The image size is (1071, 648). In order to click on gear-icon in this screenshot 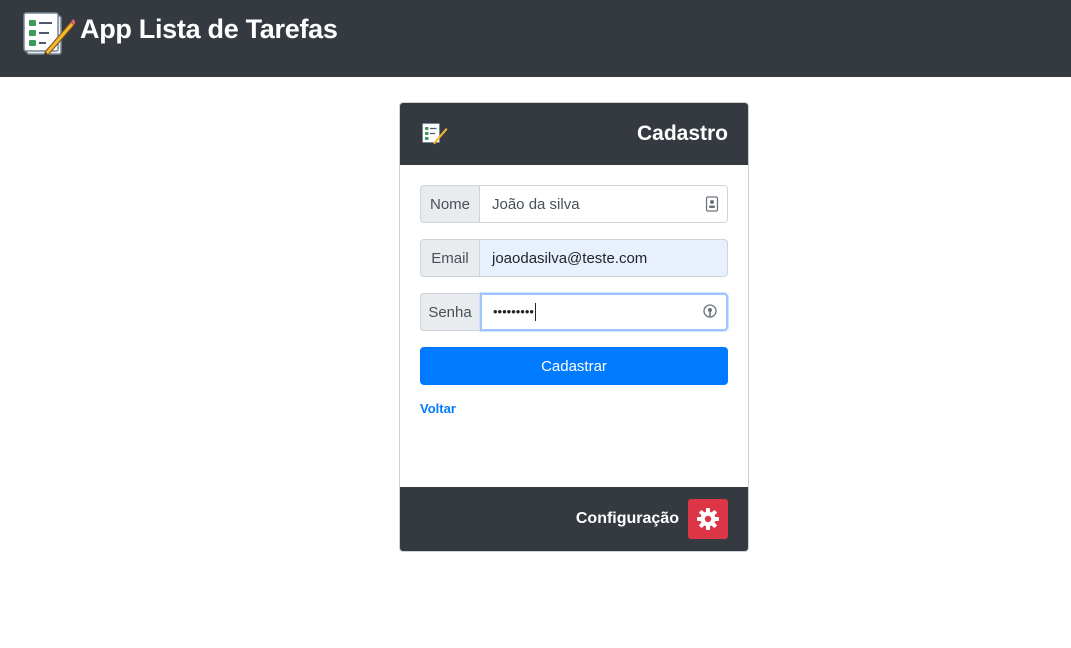, I will do `click(708, 519)`.